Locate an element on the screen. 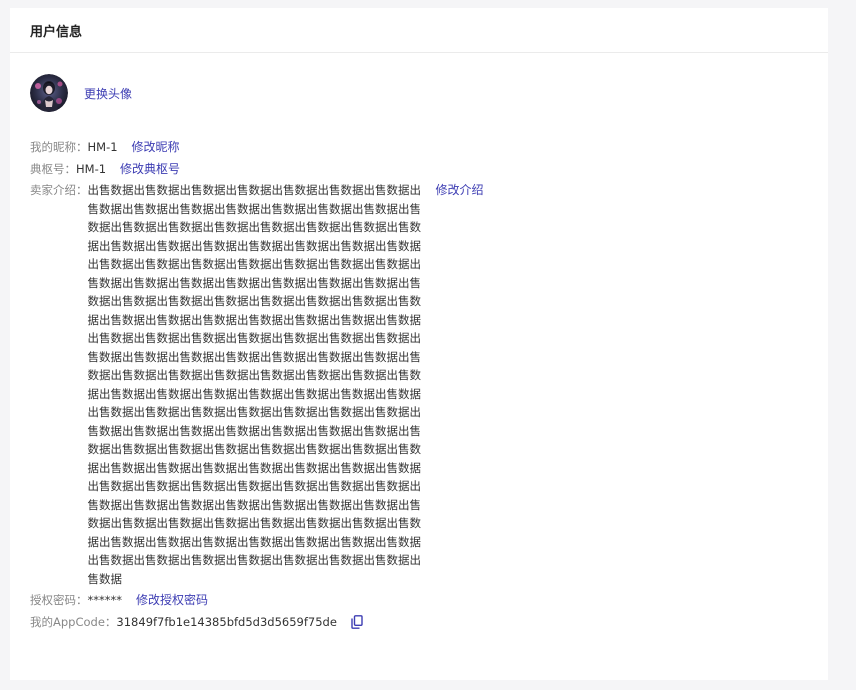  change-avatar-link: 更换头像 is located at coordinates (108, 93).